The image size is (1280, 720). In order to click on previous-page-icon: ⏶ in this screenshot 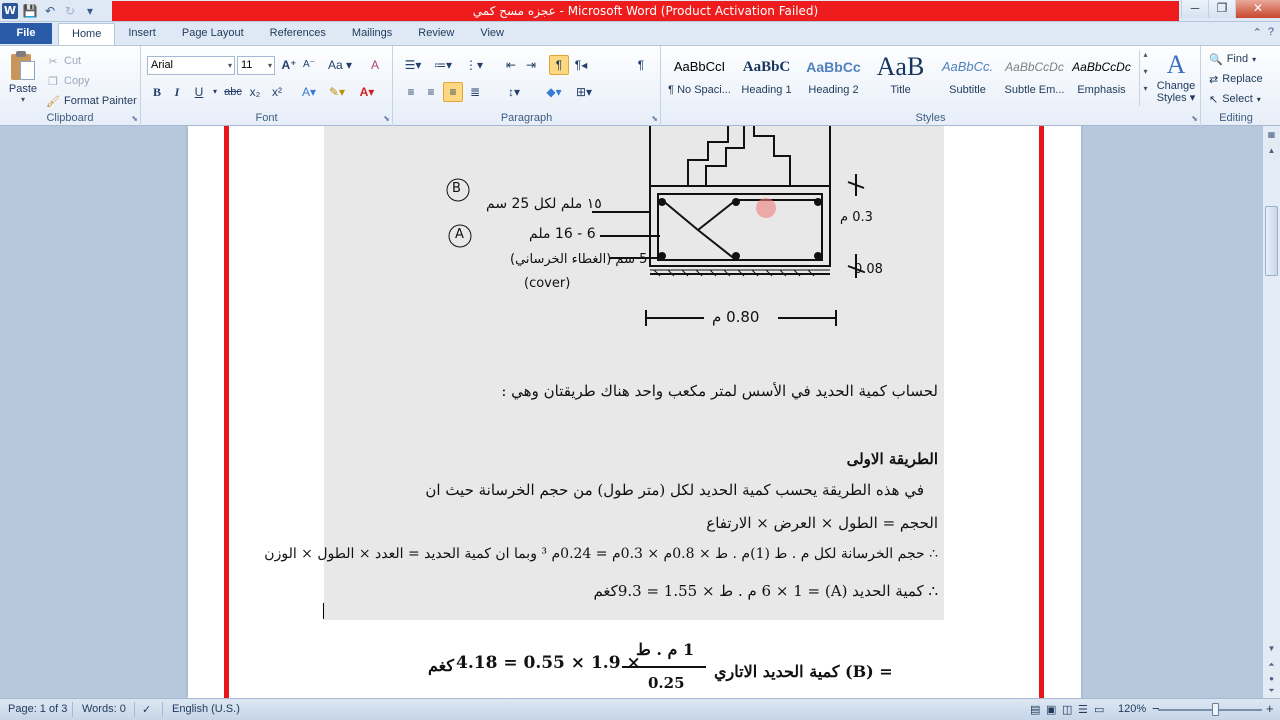, I will do `click(1271, 665)`.